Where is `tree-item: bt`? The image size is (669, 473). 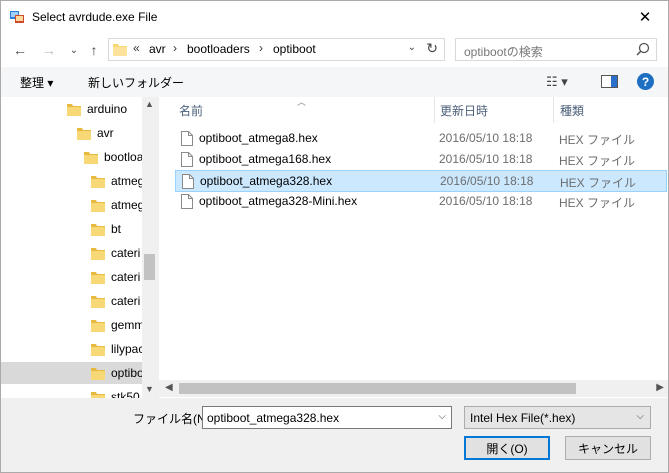 tree-item: bt is located at coordinates (106, 229).